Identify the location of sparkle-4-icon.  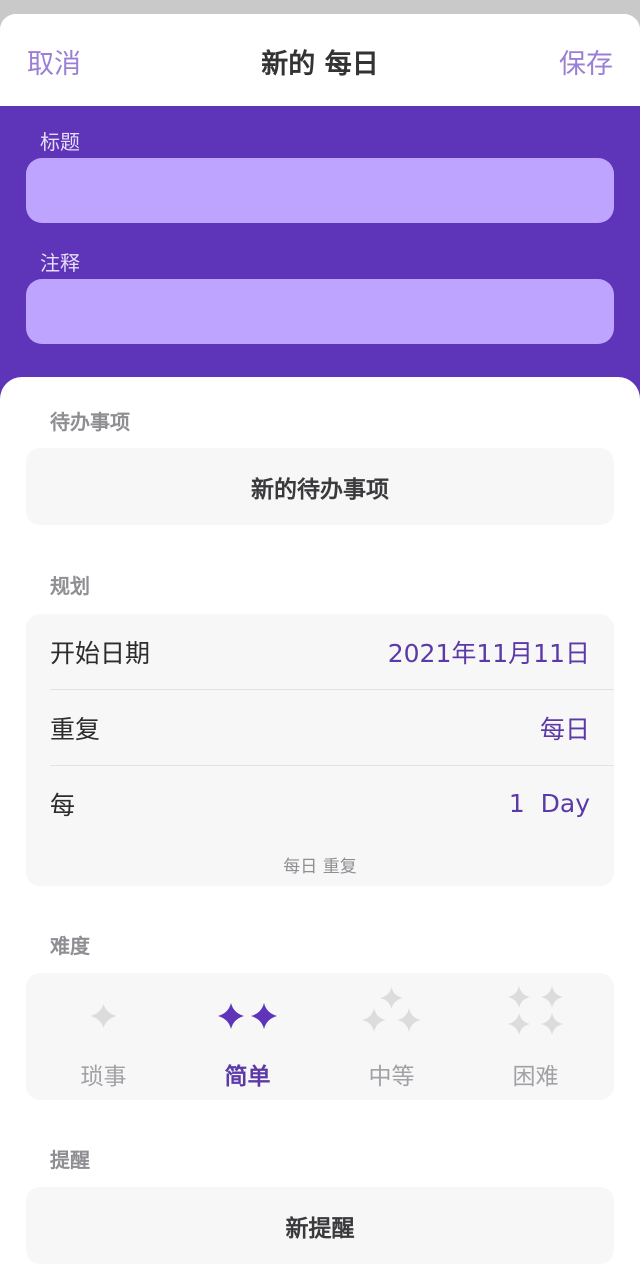
(535, 1010).